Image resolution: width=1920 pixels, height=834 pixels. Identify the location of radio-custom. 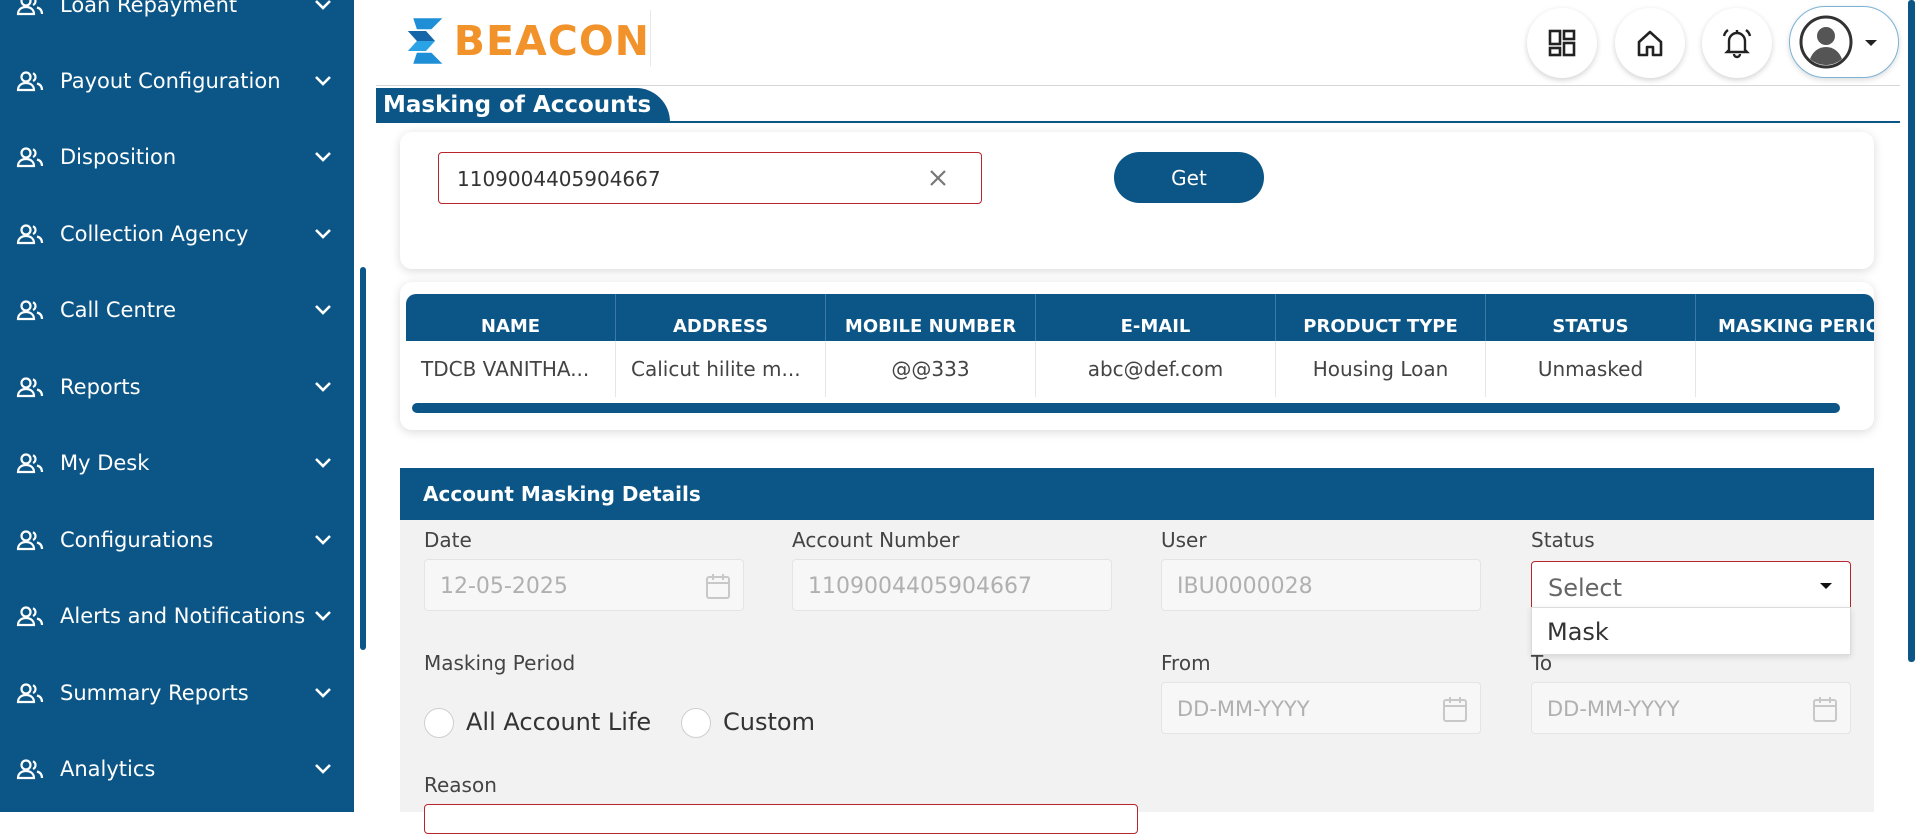
(696, 723).